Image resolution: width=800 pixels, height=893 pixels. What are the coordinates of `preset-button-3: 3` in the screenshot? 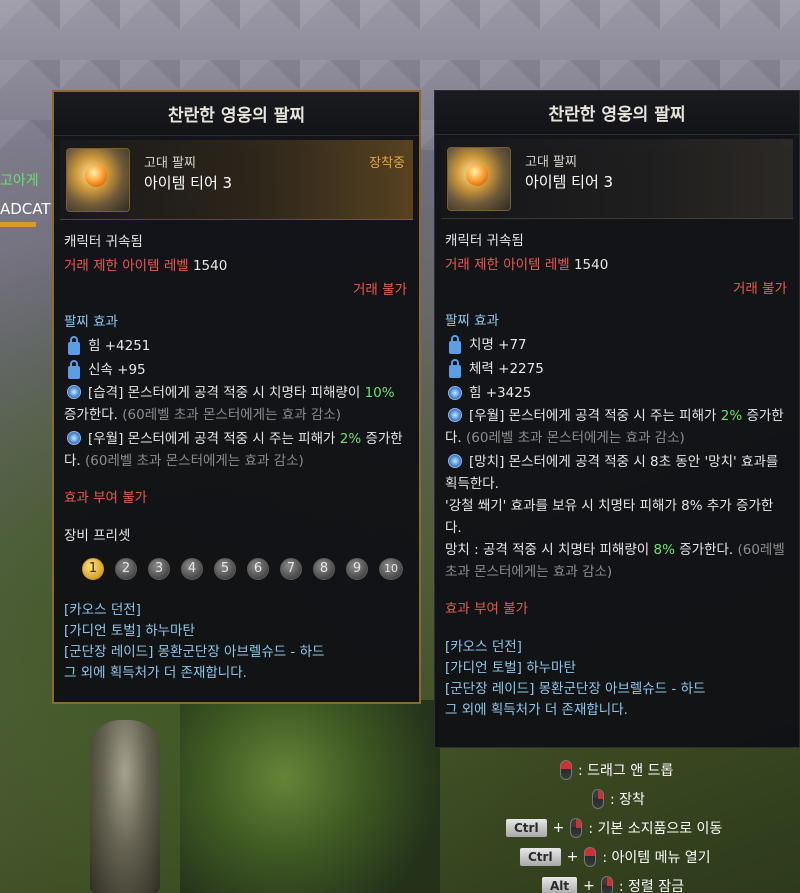 It's located at (159, 569).